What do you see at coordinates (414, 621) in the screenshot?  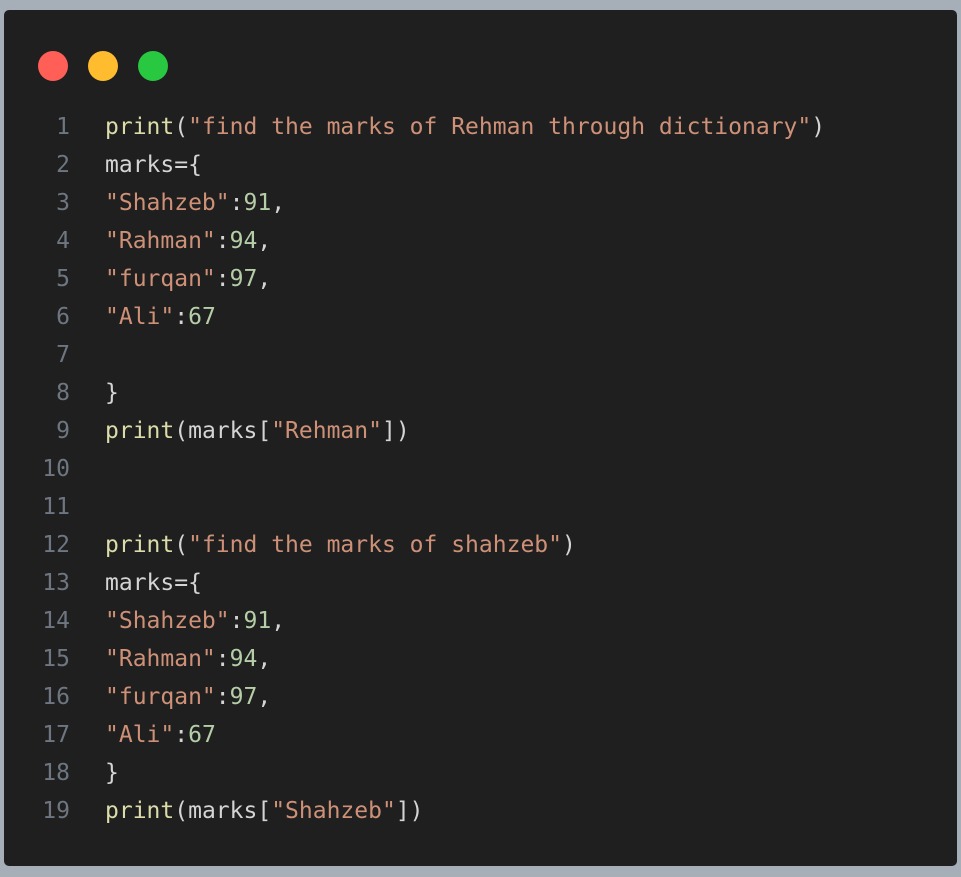 I see `code-line: 14 "Shahzeb":91,` at bounding box center [414, 621].